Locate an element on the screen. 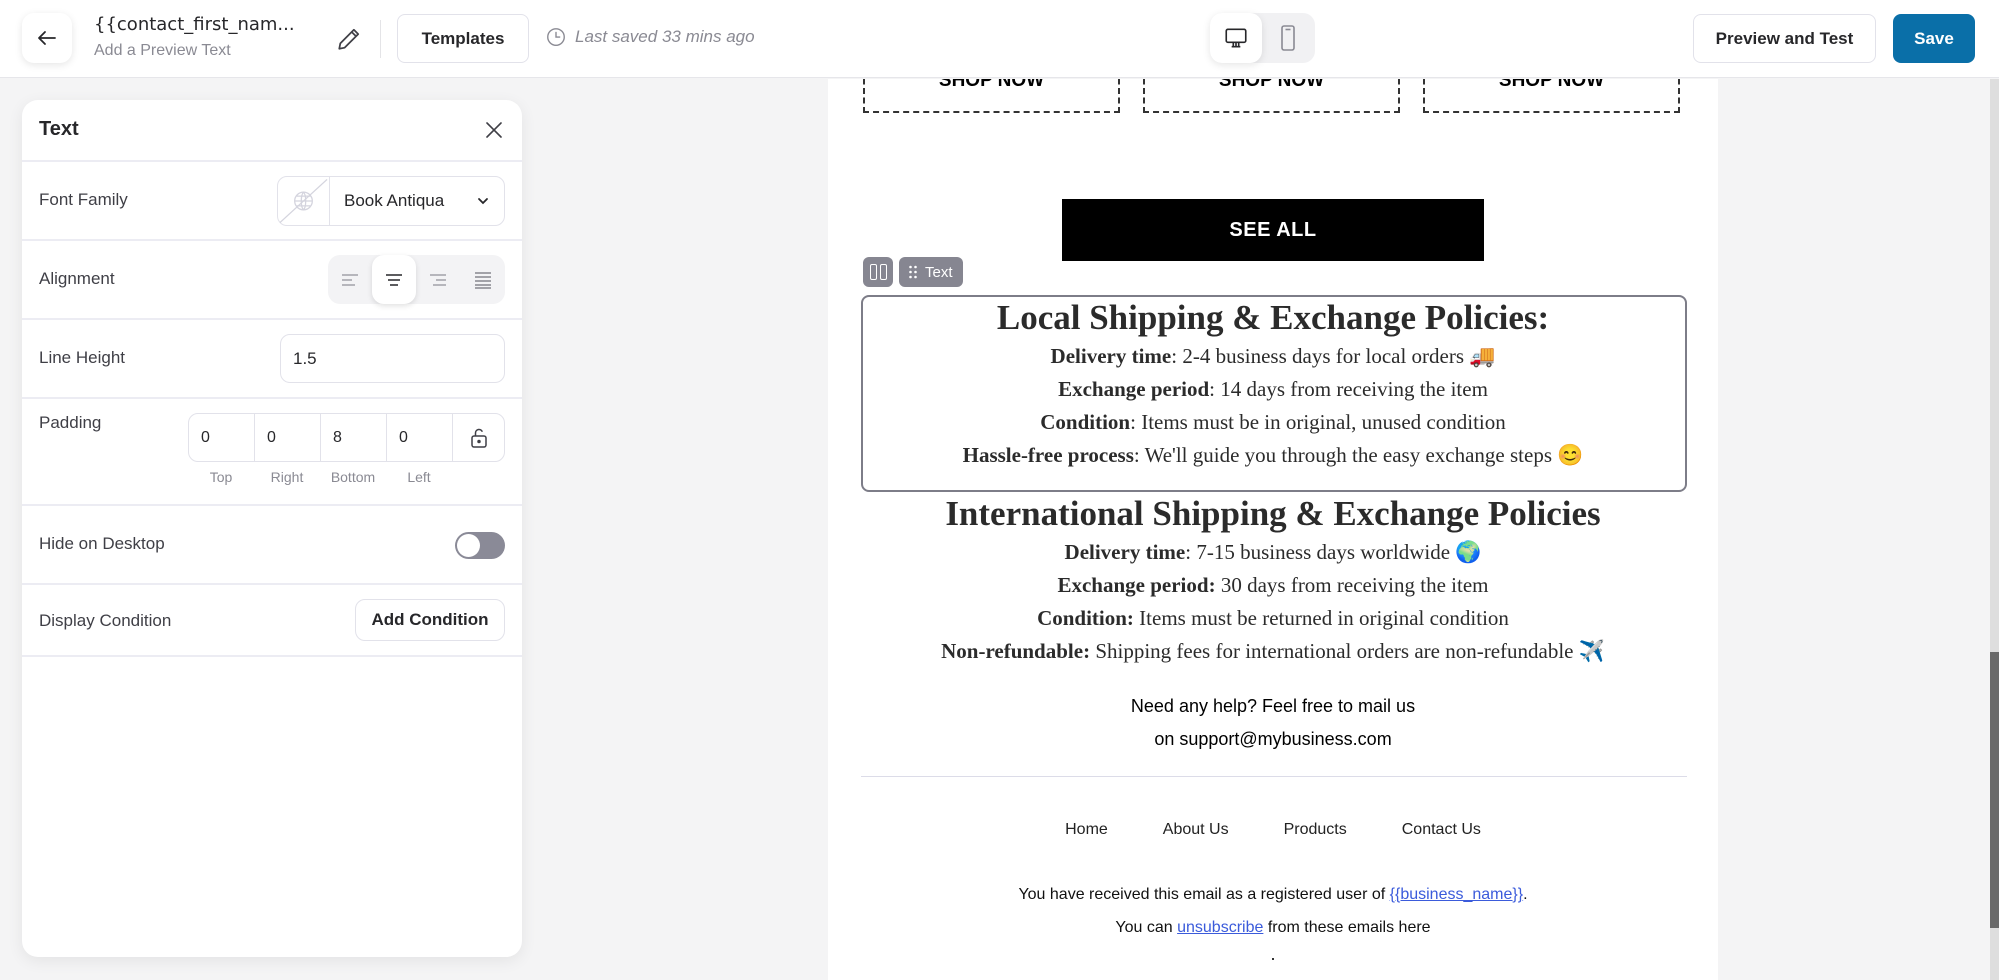 This screenshot has height=980, width=1999. pencil-icon is located at coordinates (349, 39).